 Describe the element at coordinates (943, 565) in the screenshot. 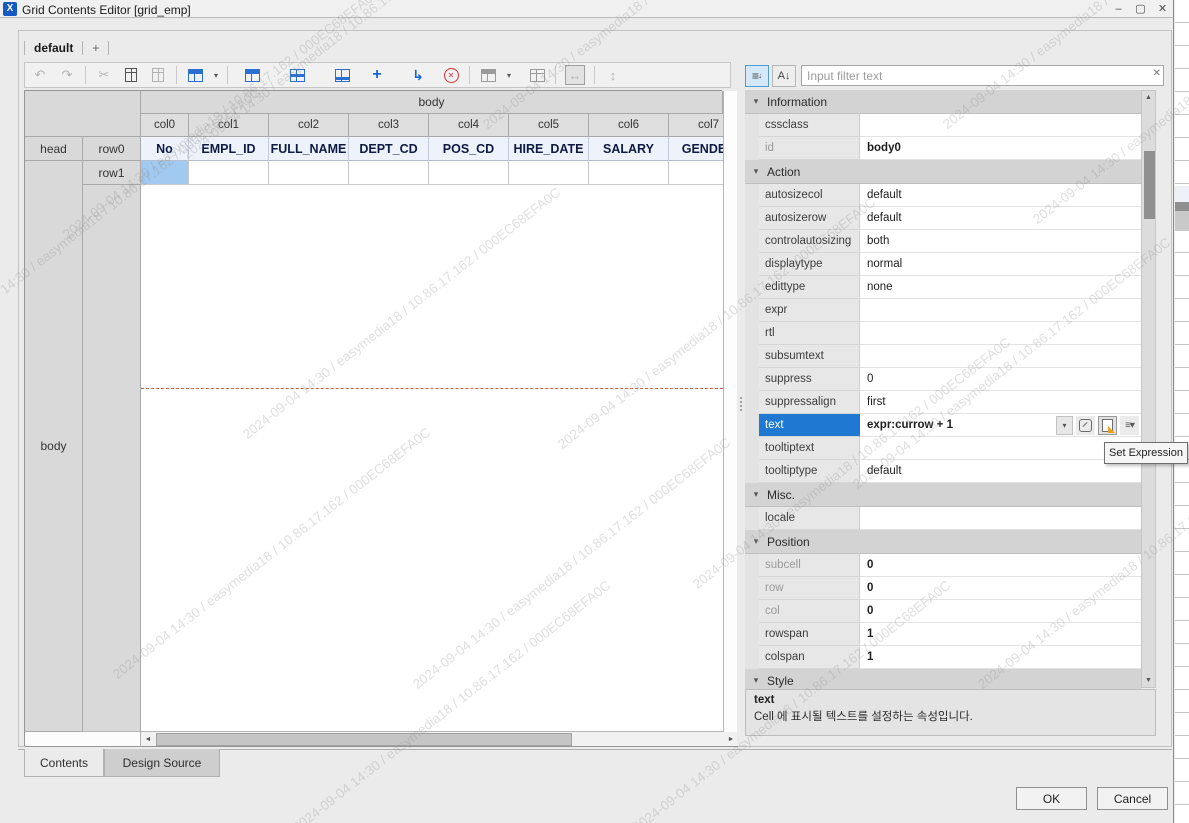

I see `property-row: subcell 0 ▾ ≡▾` at that location.